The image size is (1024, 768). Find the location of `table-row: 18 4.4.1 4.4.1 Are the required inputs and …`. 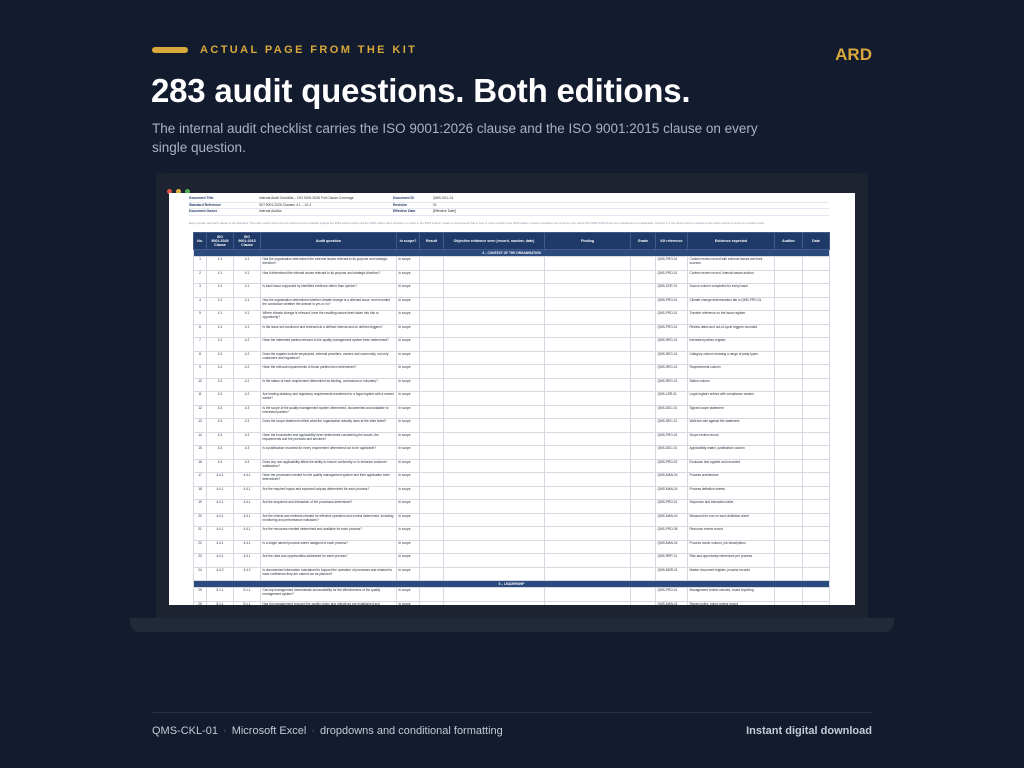

table-row: 18 4.4.1 4.4.1 Are the required inputs and … is located at coordinates (511, 492).